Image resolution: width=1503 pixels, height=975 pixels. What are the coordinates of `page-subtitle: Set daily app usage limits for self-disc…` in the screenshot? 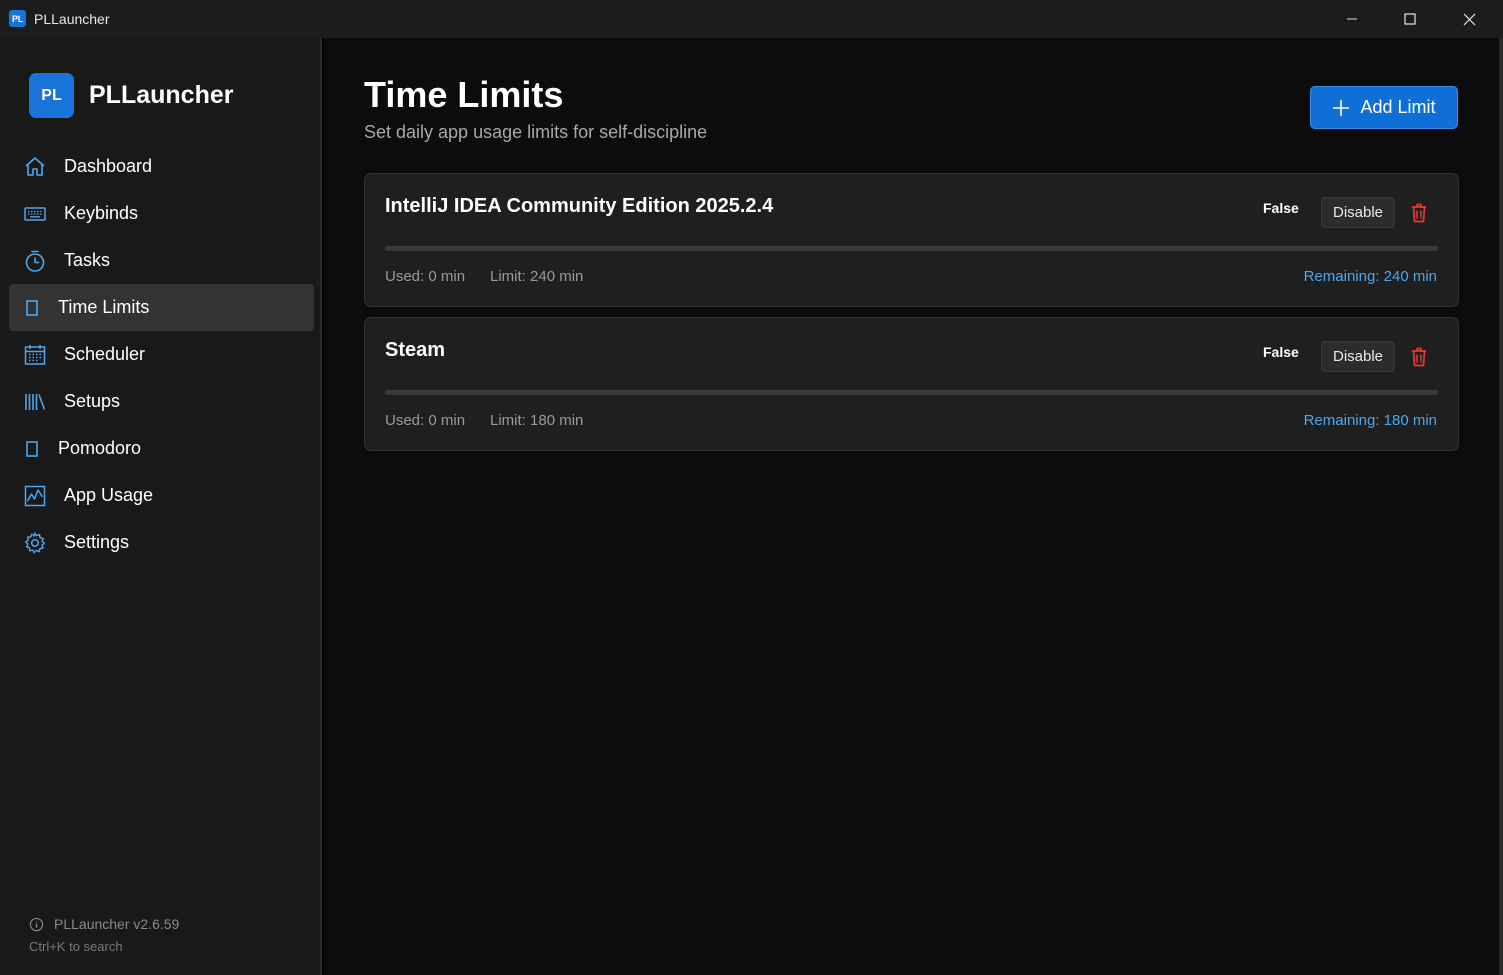 It's located at (536, 132).